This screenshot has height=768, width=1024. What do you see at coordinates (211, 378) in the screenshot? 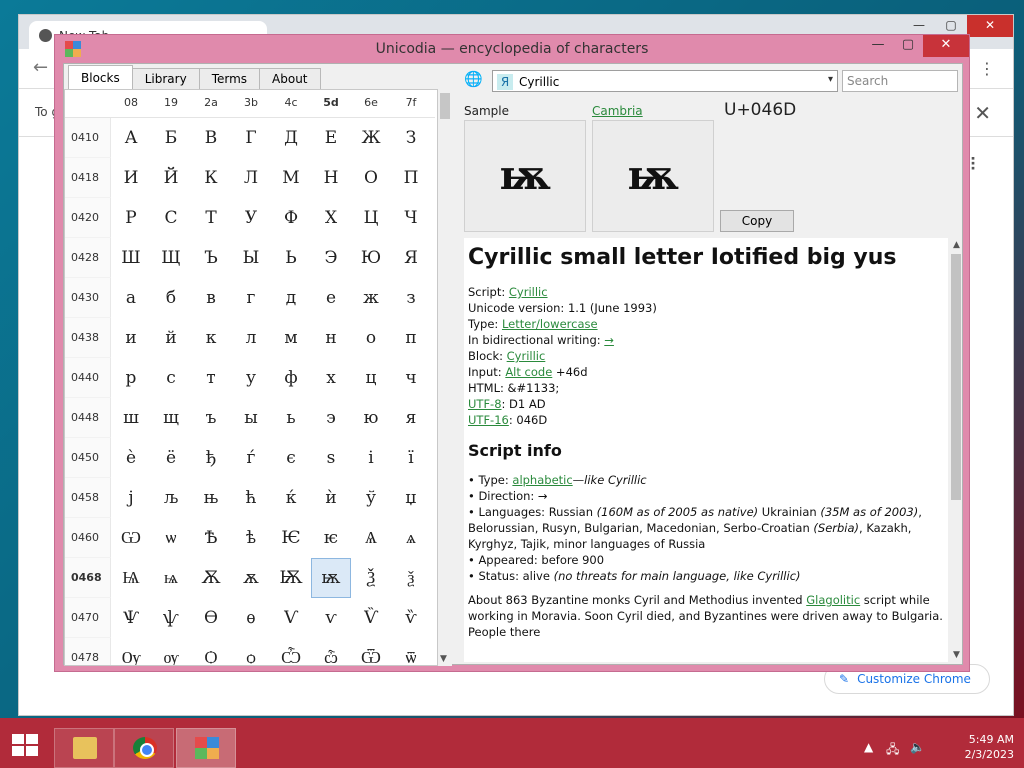
I see `character-cell: т` at bounding box center [211, 378].